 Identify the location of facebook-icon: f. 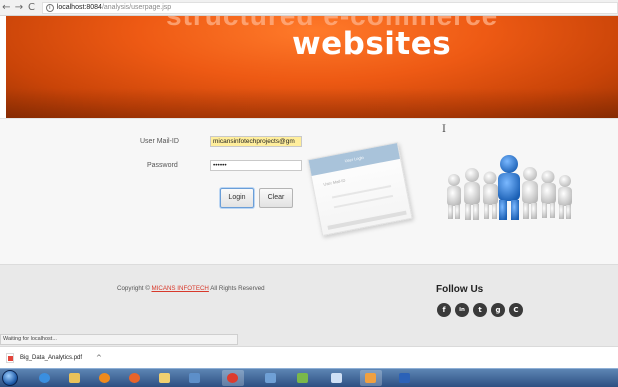
(444, 310).